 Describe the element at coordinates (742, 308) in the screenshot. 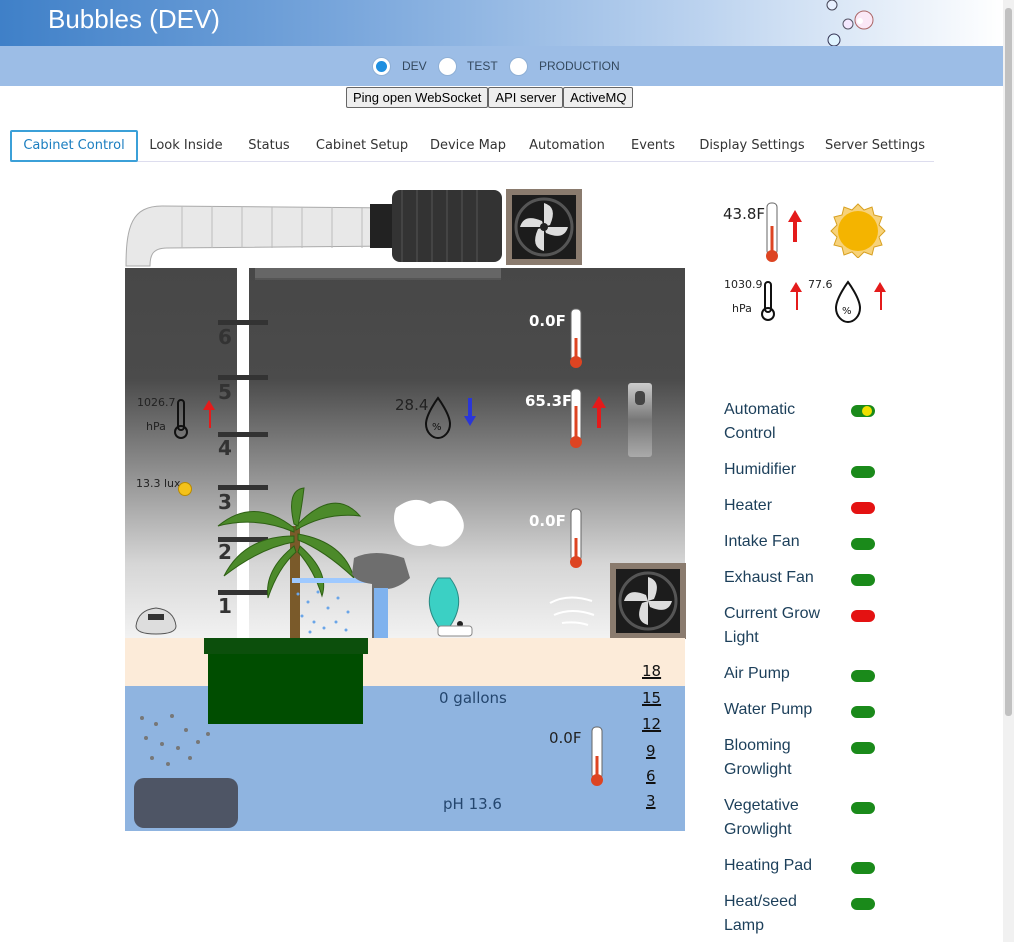

I see `outside-pressure-unit: hPa` at that location.